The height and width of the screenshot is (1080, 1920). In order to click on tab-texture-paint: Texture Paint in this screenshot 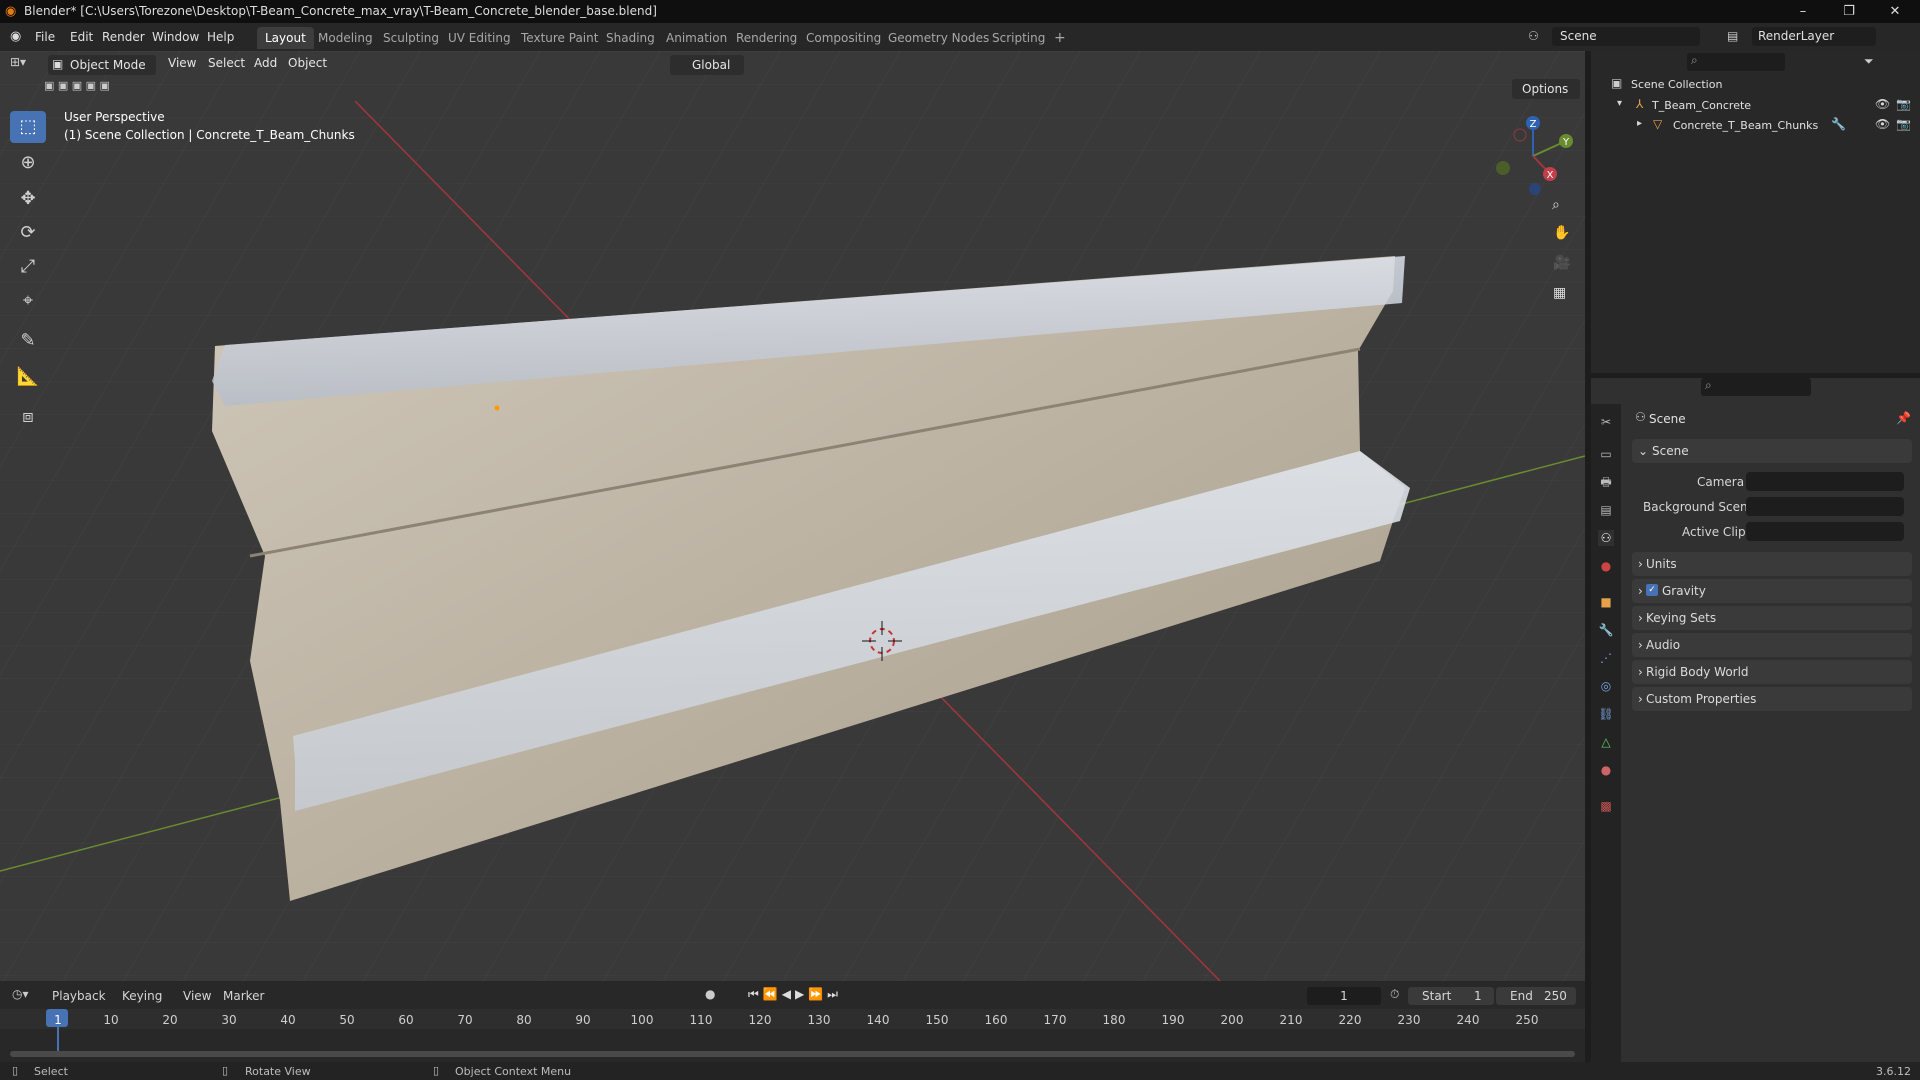, I will do `click(559, 38)`.